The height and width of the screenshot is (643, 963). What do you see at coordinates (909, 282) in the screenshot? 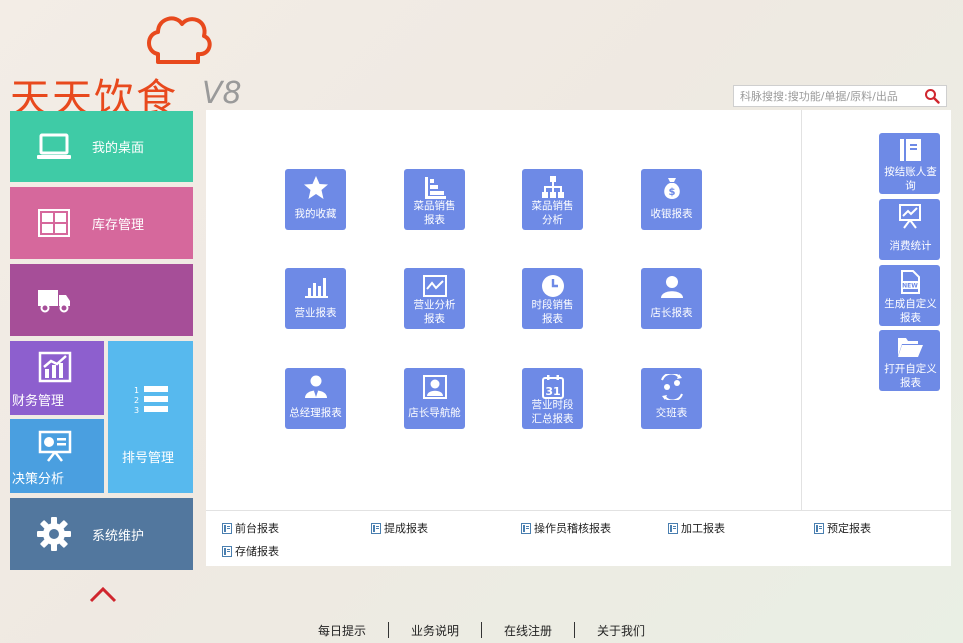
I see `new-doc-icon: NEW` at bounding box center [909, 282].